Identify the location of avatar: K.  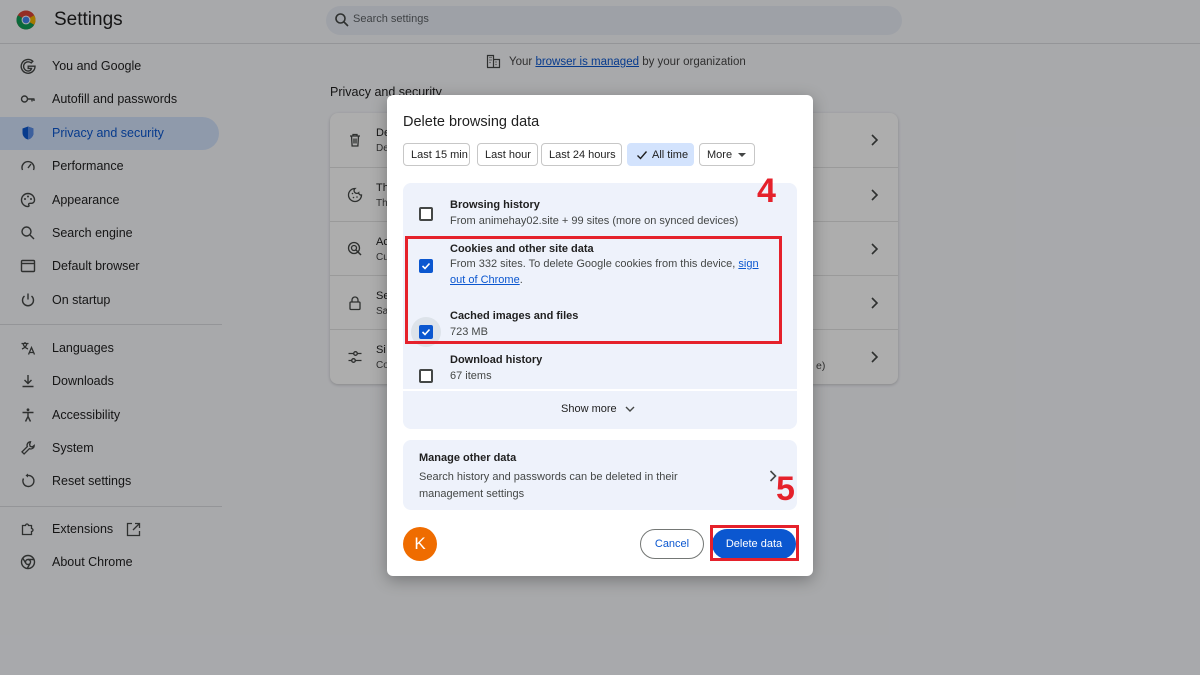
(420, 544).